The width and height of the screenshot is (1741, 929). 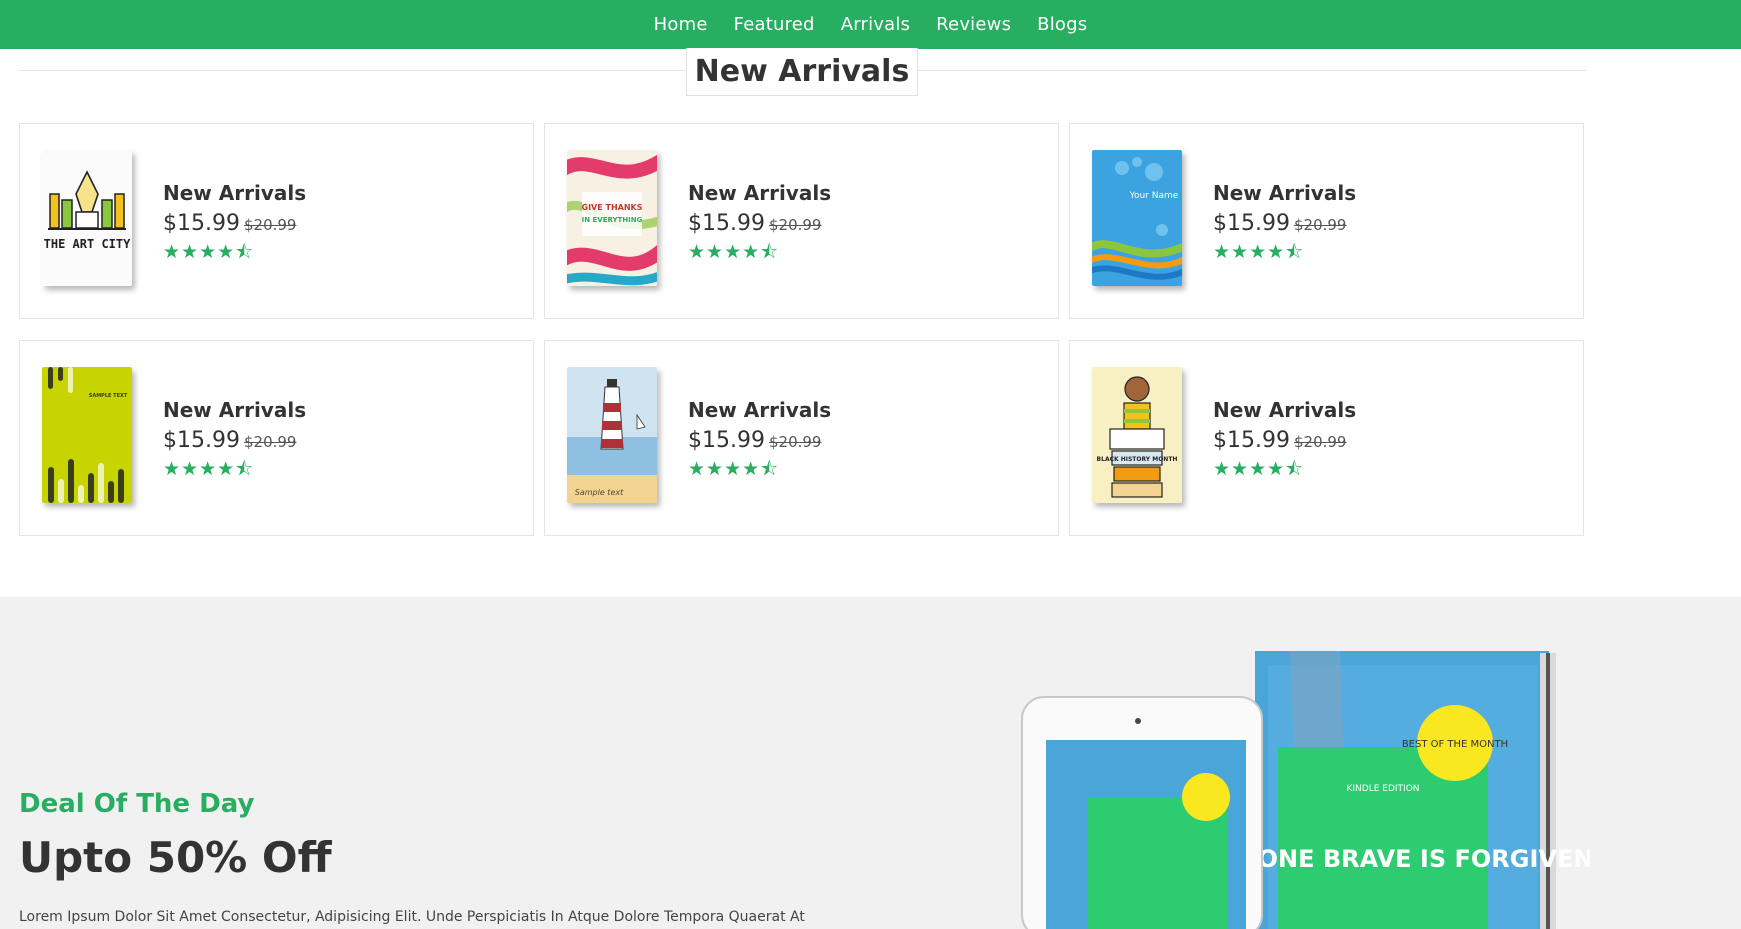 I want to click on lighthouse-cover: Sample text, so click(x=612, y=435).